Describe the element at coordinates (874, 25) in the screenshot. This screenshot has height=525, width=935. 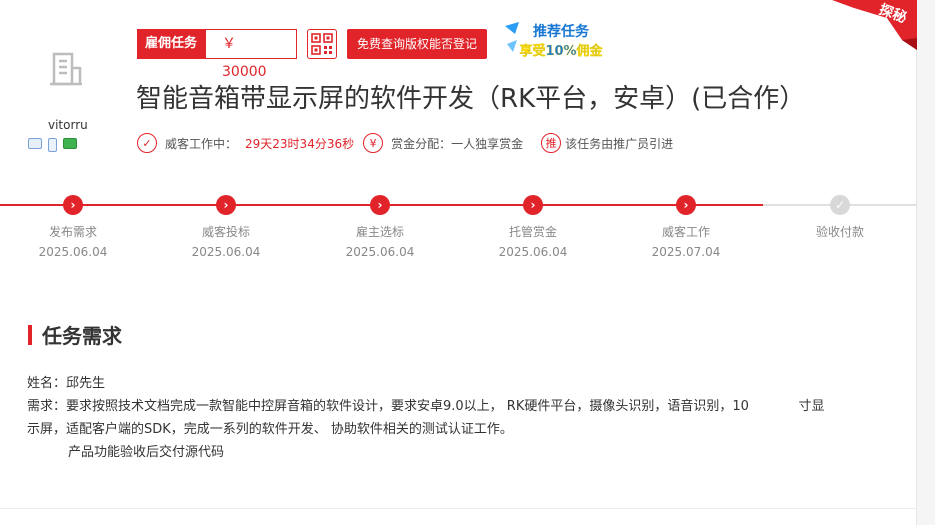
I see `explore-ribbon: 探秘` at that location.